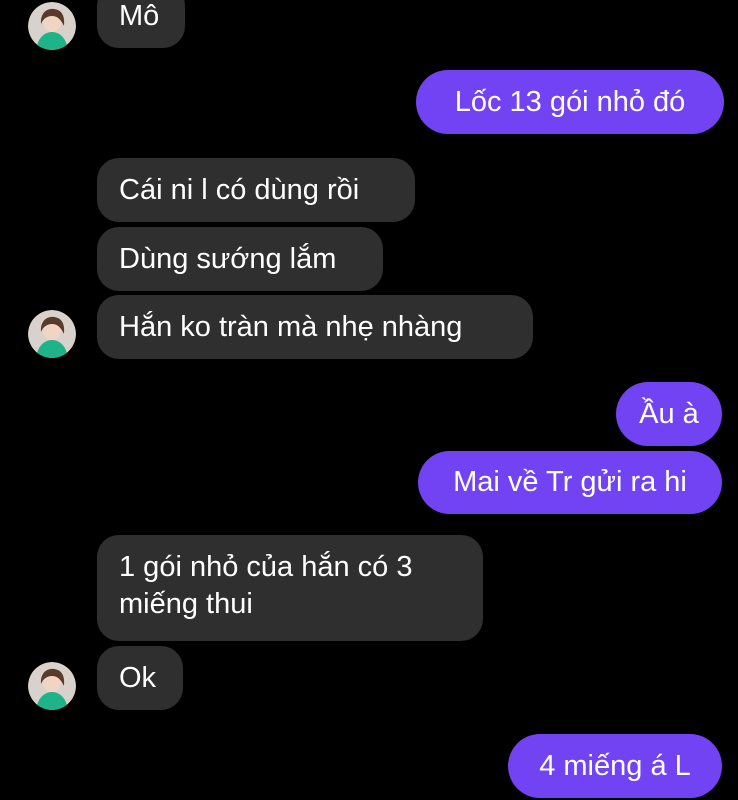 The height and width of the screenshot is (800, 738). I want to click on message-text: Mô, so click(139, 16).